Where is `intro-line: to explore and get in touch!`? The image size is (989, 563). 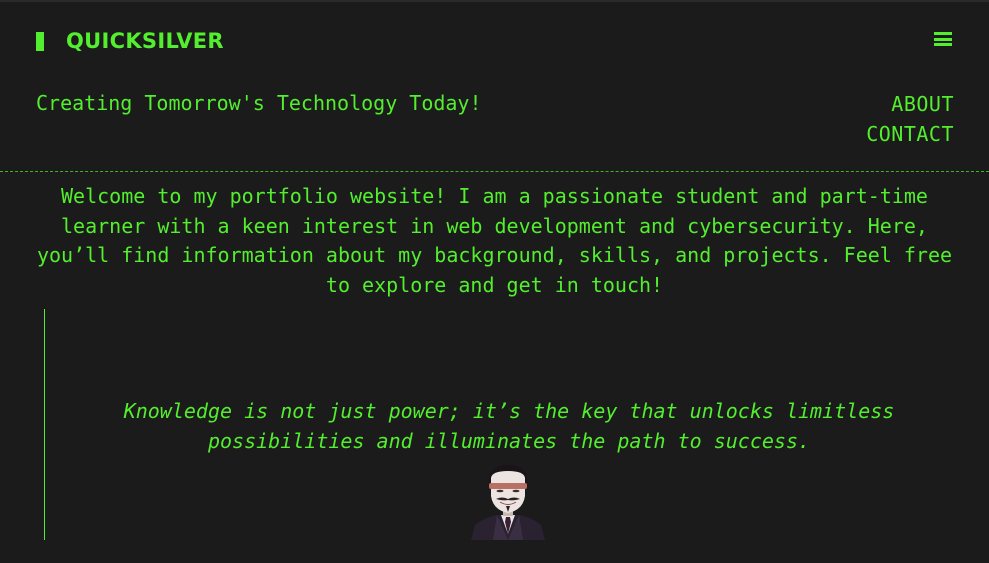
intro-line: to explore and get in touch! is located at coordinates (494, 284).